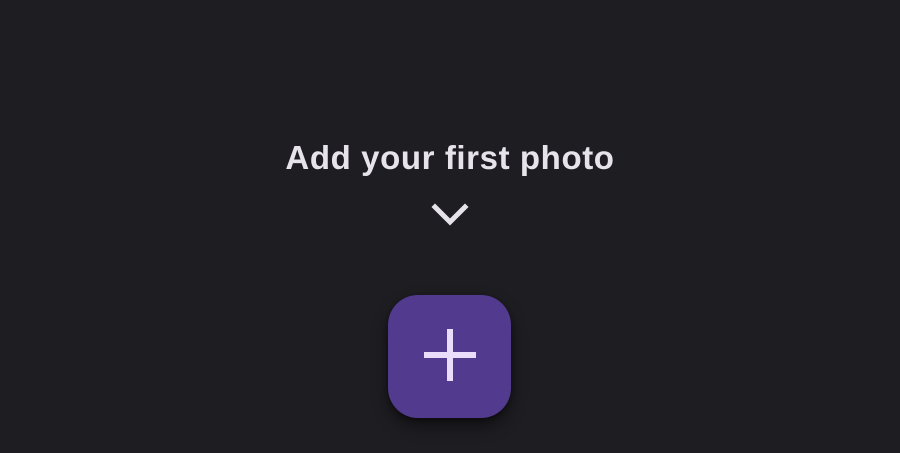  I want to click on empty-state-prompt: Add your first photo, so click(450, 157).